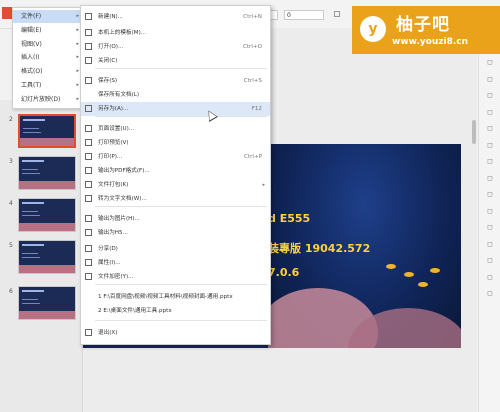 The width and height of the screenshot is (500, 412). Describe the element at coordinates (175, 157) in the screenshot. I see `file-menu-item-9: 打印(P)... Ctrl+P` at that location.